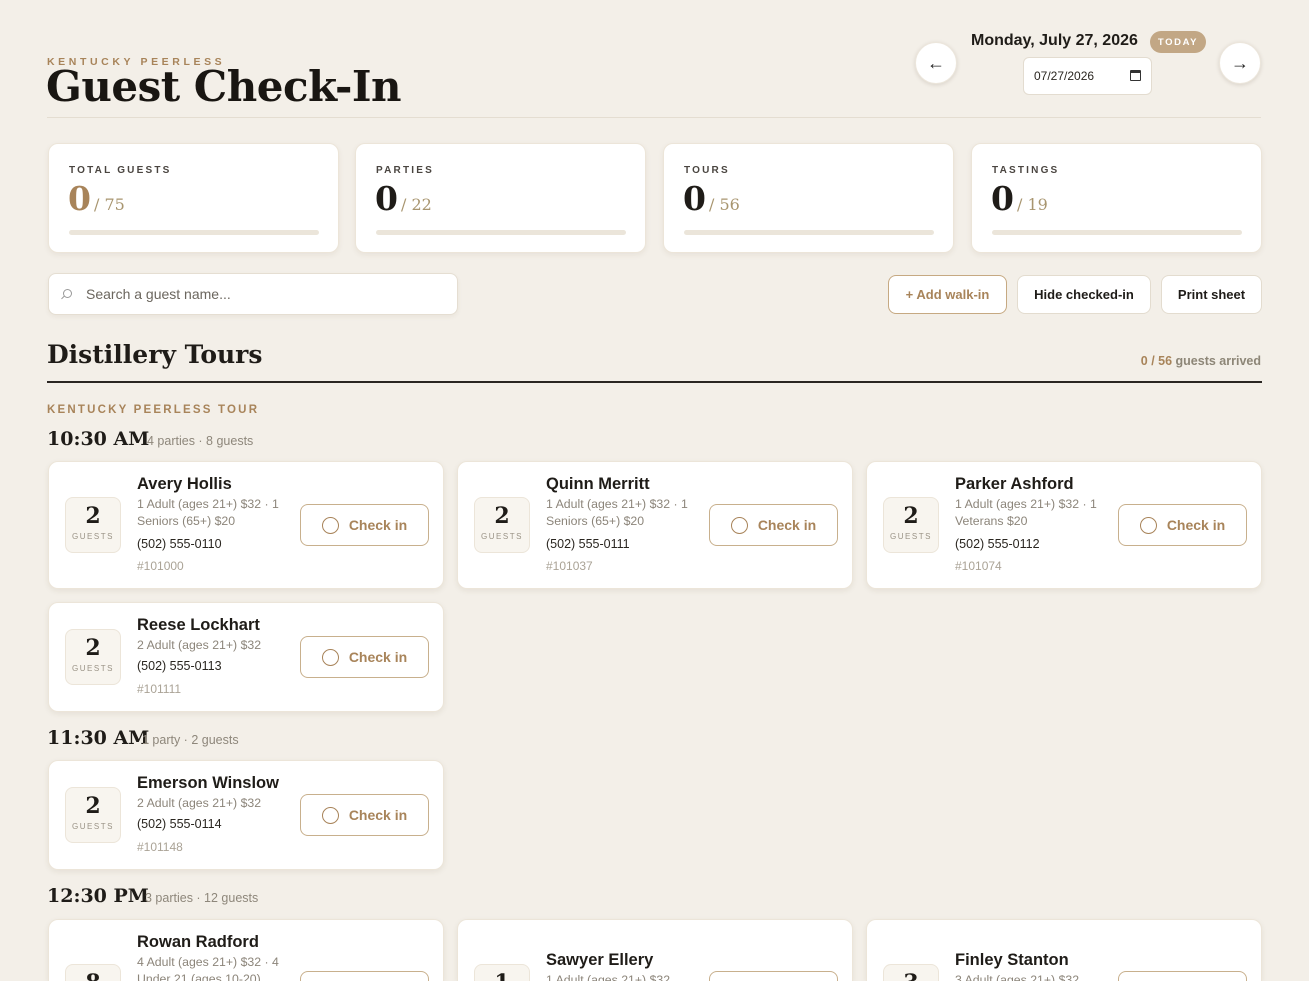 This screenshot has width=1309, height=981. Describe the element at coordinates (947, 294) in the screenshot. I see `add-walkin-button: + Add walk-in` at that location.